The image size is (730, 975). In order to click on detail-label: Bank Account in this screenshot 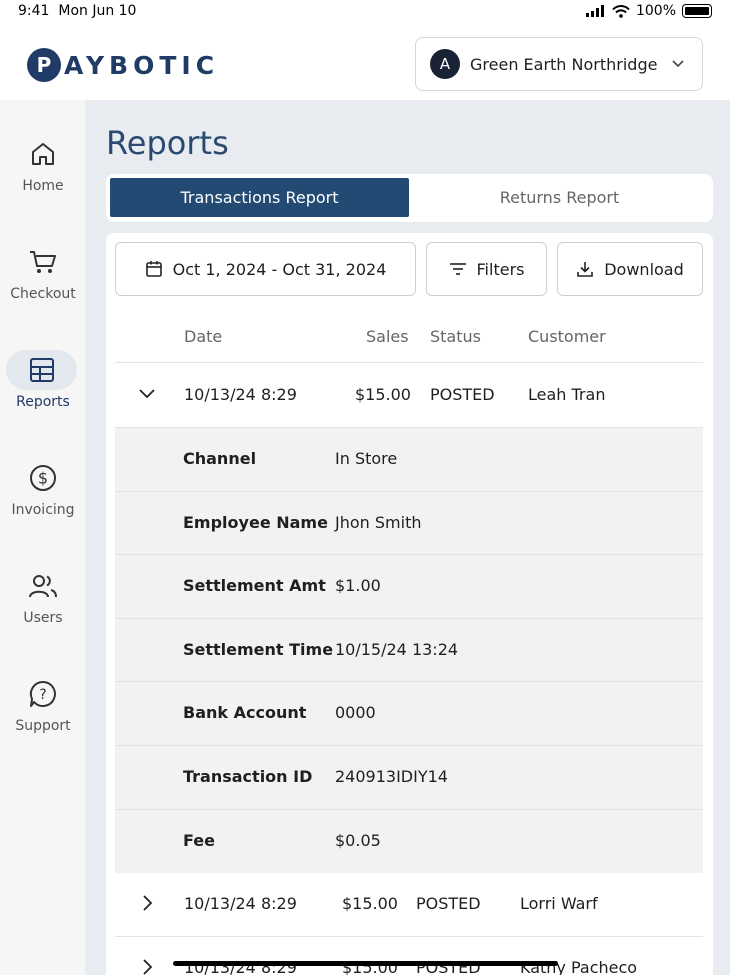, I will do `click(245, 713)`.